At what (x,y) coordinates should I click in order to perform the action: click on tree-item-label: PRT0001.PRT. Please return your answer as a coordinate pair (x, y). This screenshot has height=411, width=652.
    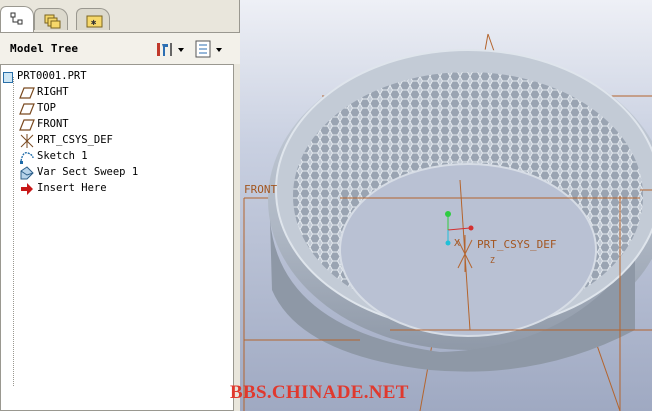
    Looking at the image, I should click on (52, 76).